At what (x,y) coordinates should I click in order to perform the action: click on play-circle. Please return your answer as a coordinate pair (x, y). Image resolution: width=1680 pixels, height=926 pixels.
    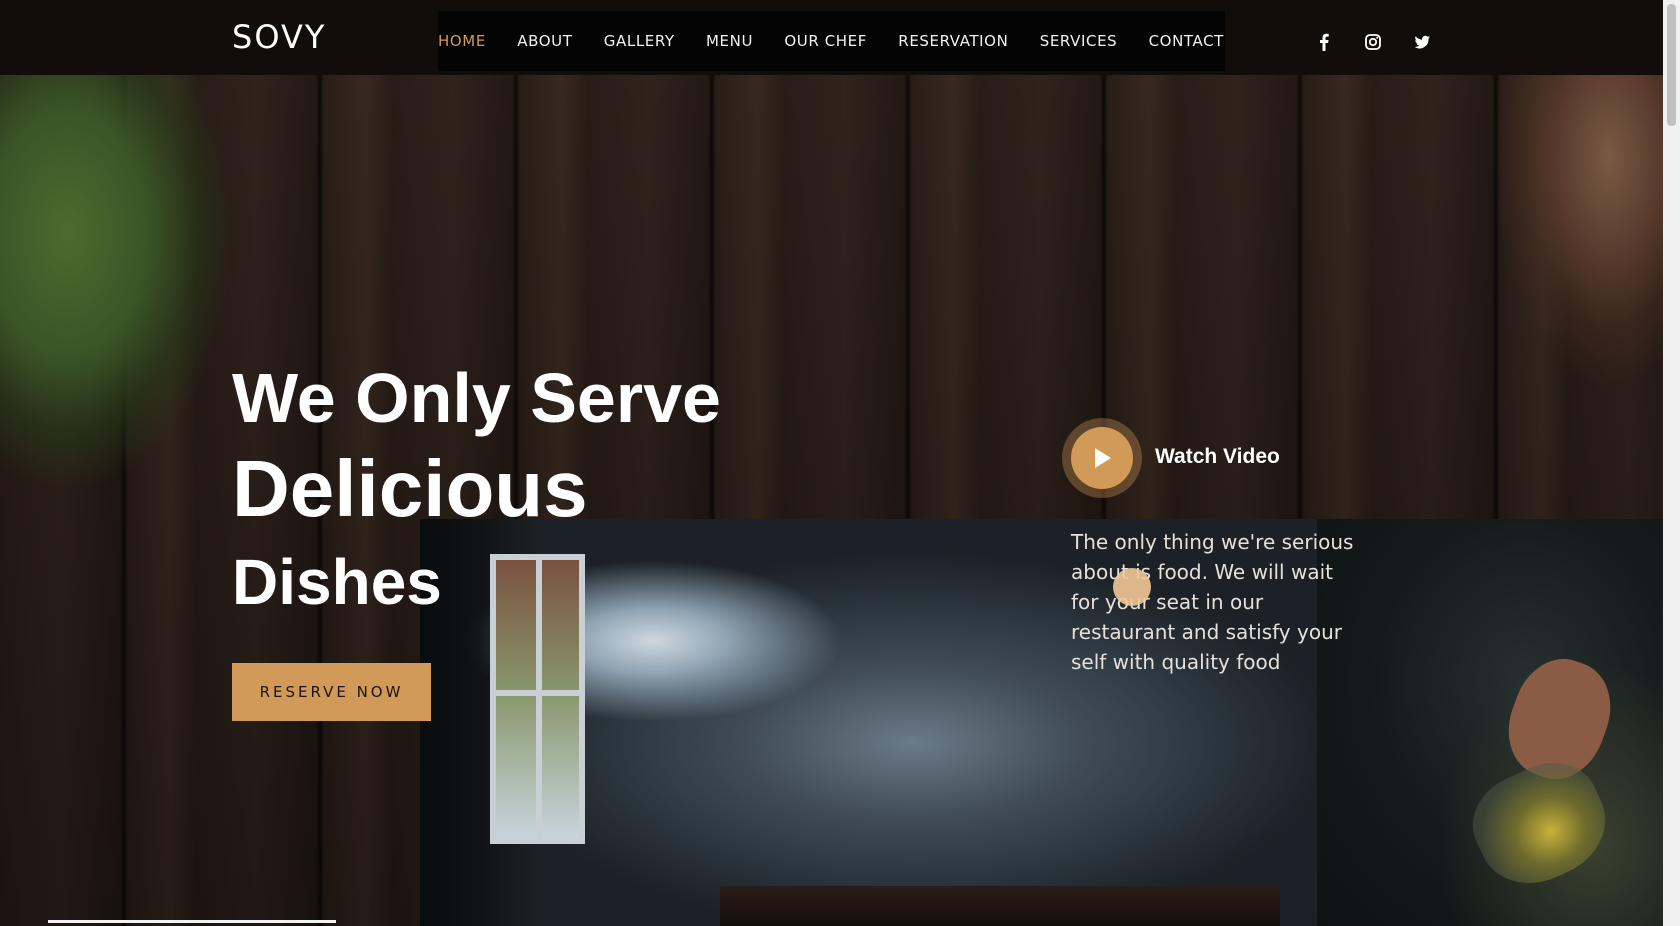
    Looking at the image, I should click on (1102, 458).